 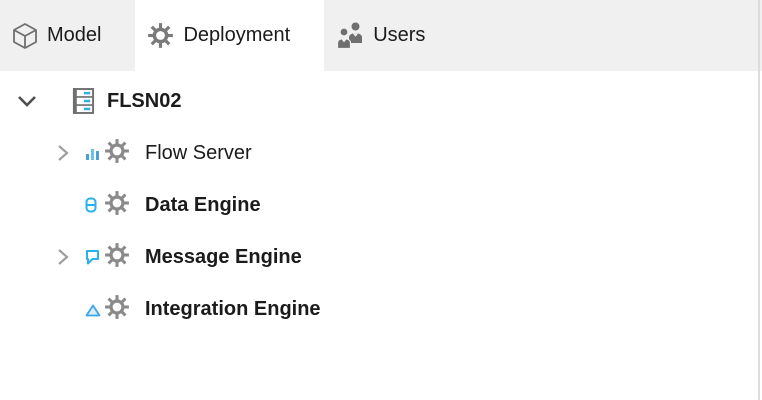 I want to click on tree-item-flow-server: Flow Server, so click(x=381, y=153).